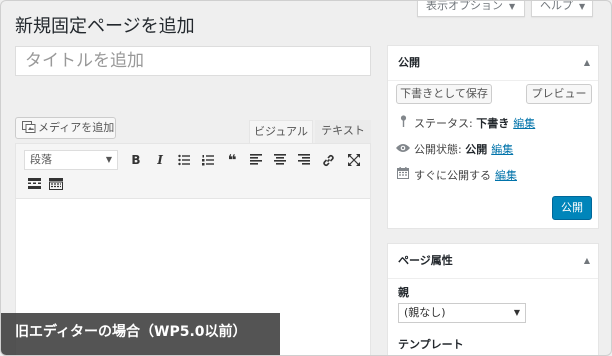 The image size is (612, 356). What do you see at coordinates (425, 312) in the screenshot?
I see `parent-select-value: (親なし)` at bounding box center [425, 312].